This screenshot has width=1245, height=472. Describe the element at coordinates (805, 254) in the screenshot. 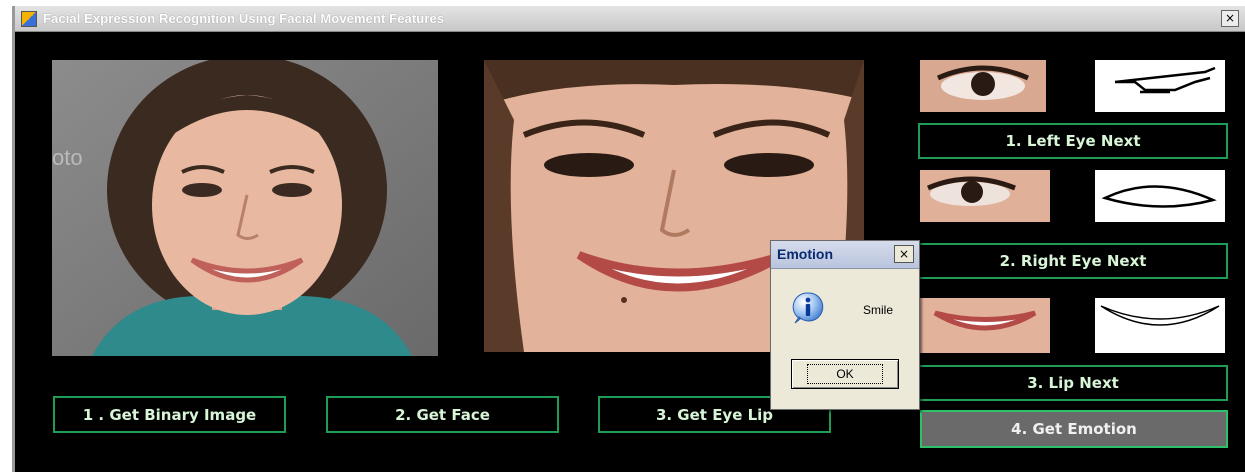

I see `dialog-title: Emotion` at that location.